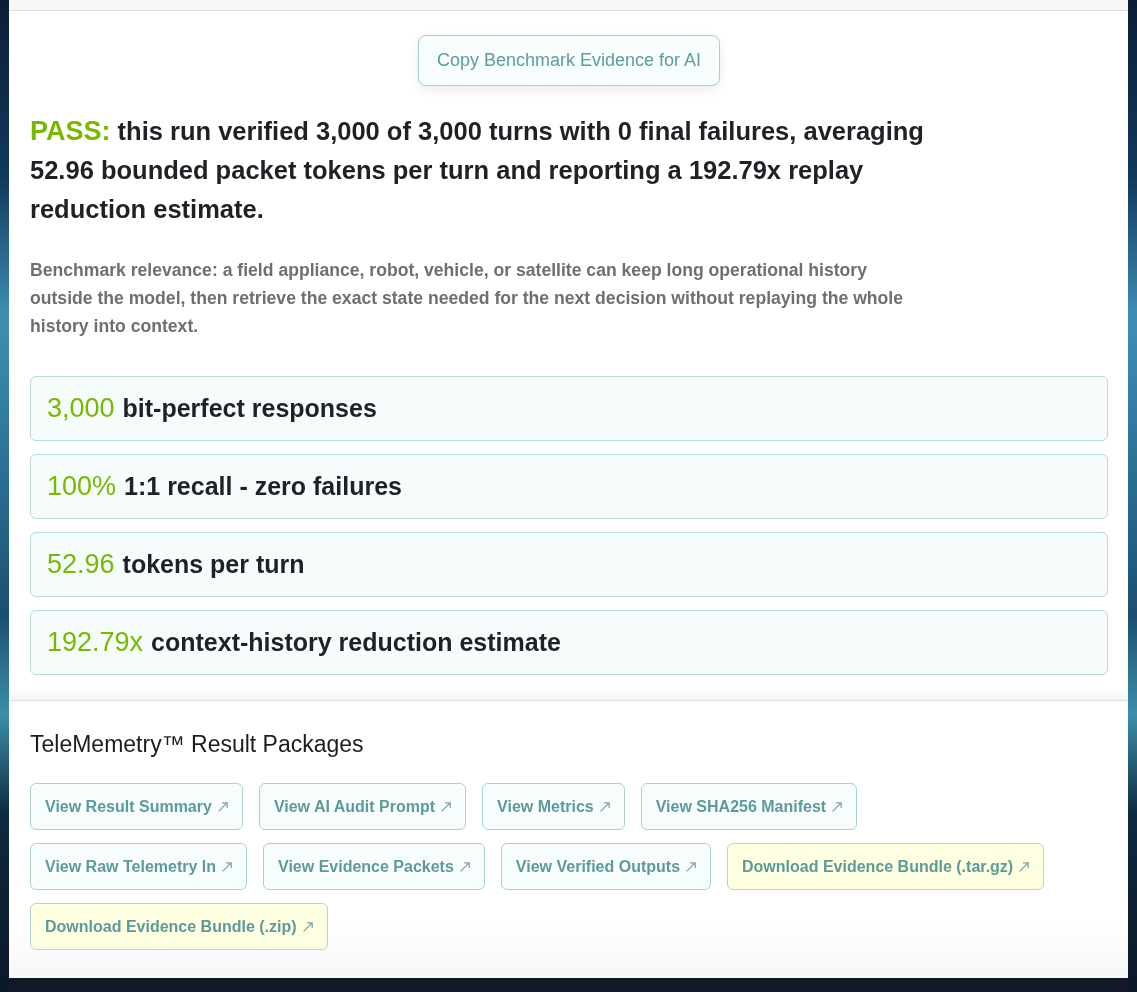  Describe the element at coordinates (569, 60) in the screenshot. I see `copy-evidence-button: Copy Benchmark Evidence for AI` at that location.